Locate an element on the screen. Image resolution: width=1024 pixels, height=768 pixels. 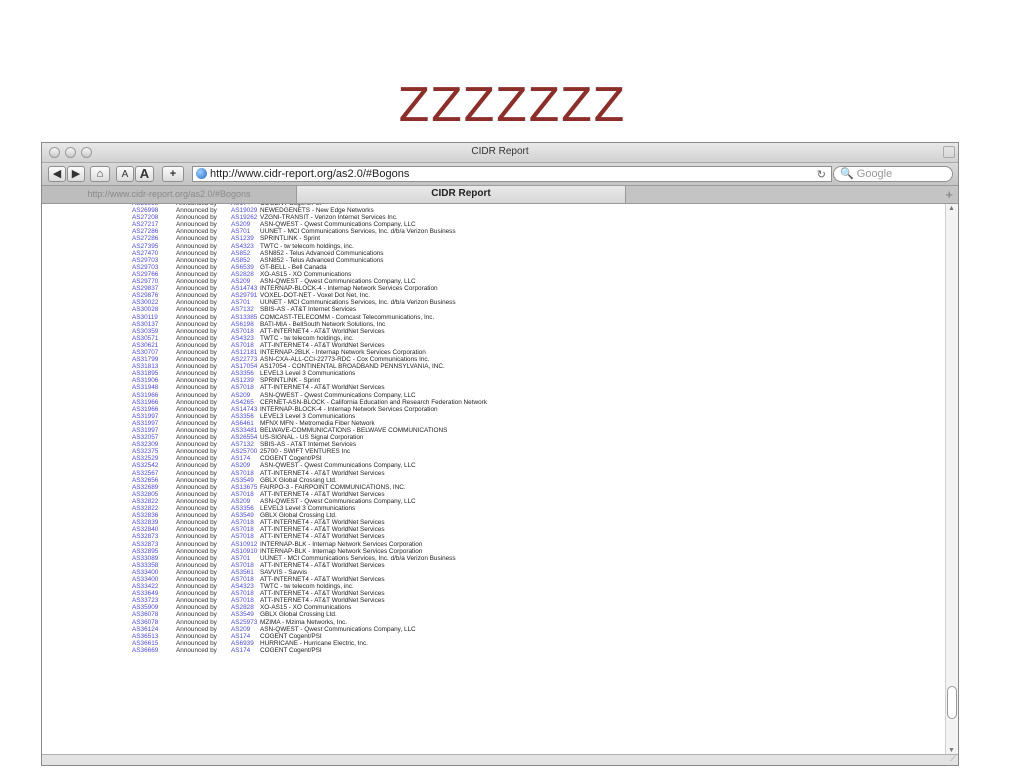
origin-as-link: AS33089 is located at coordinates (154, 558).